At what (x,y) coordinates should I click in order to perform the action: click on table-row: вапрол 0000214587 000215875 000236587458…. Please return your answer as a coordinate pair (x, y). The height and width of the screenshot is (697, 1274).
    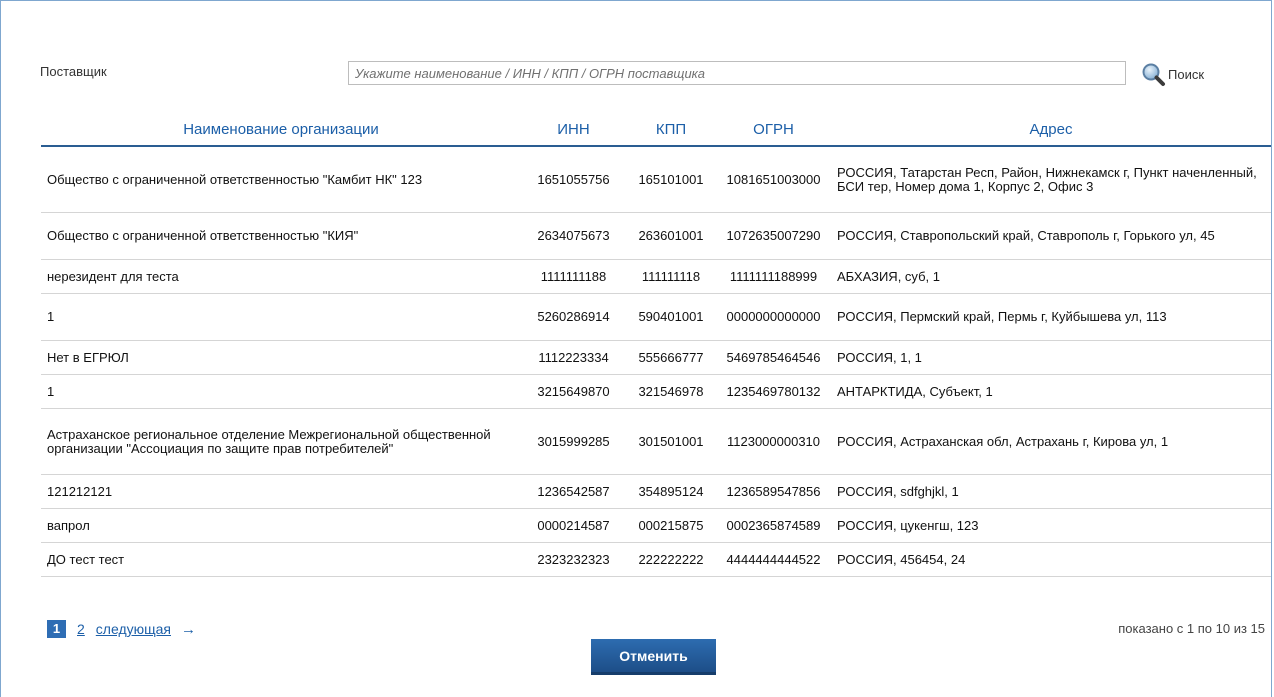
    Looking at the image, I should click on (656, 525).